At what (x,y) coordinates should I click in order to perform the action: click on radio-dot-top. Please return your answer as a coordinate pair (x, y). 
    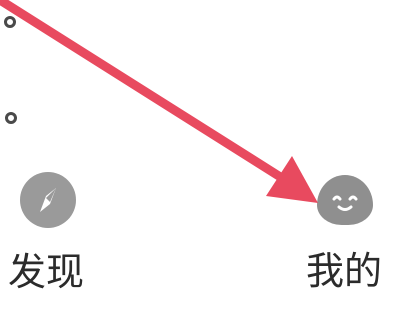
    Looking at the image, I should click on (10, 22).